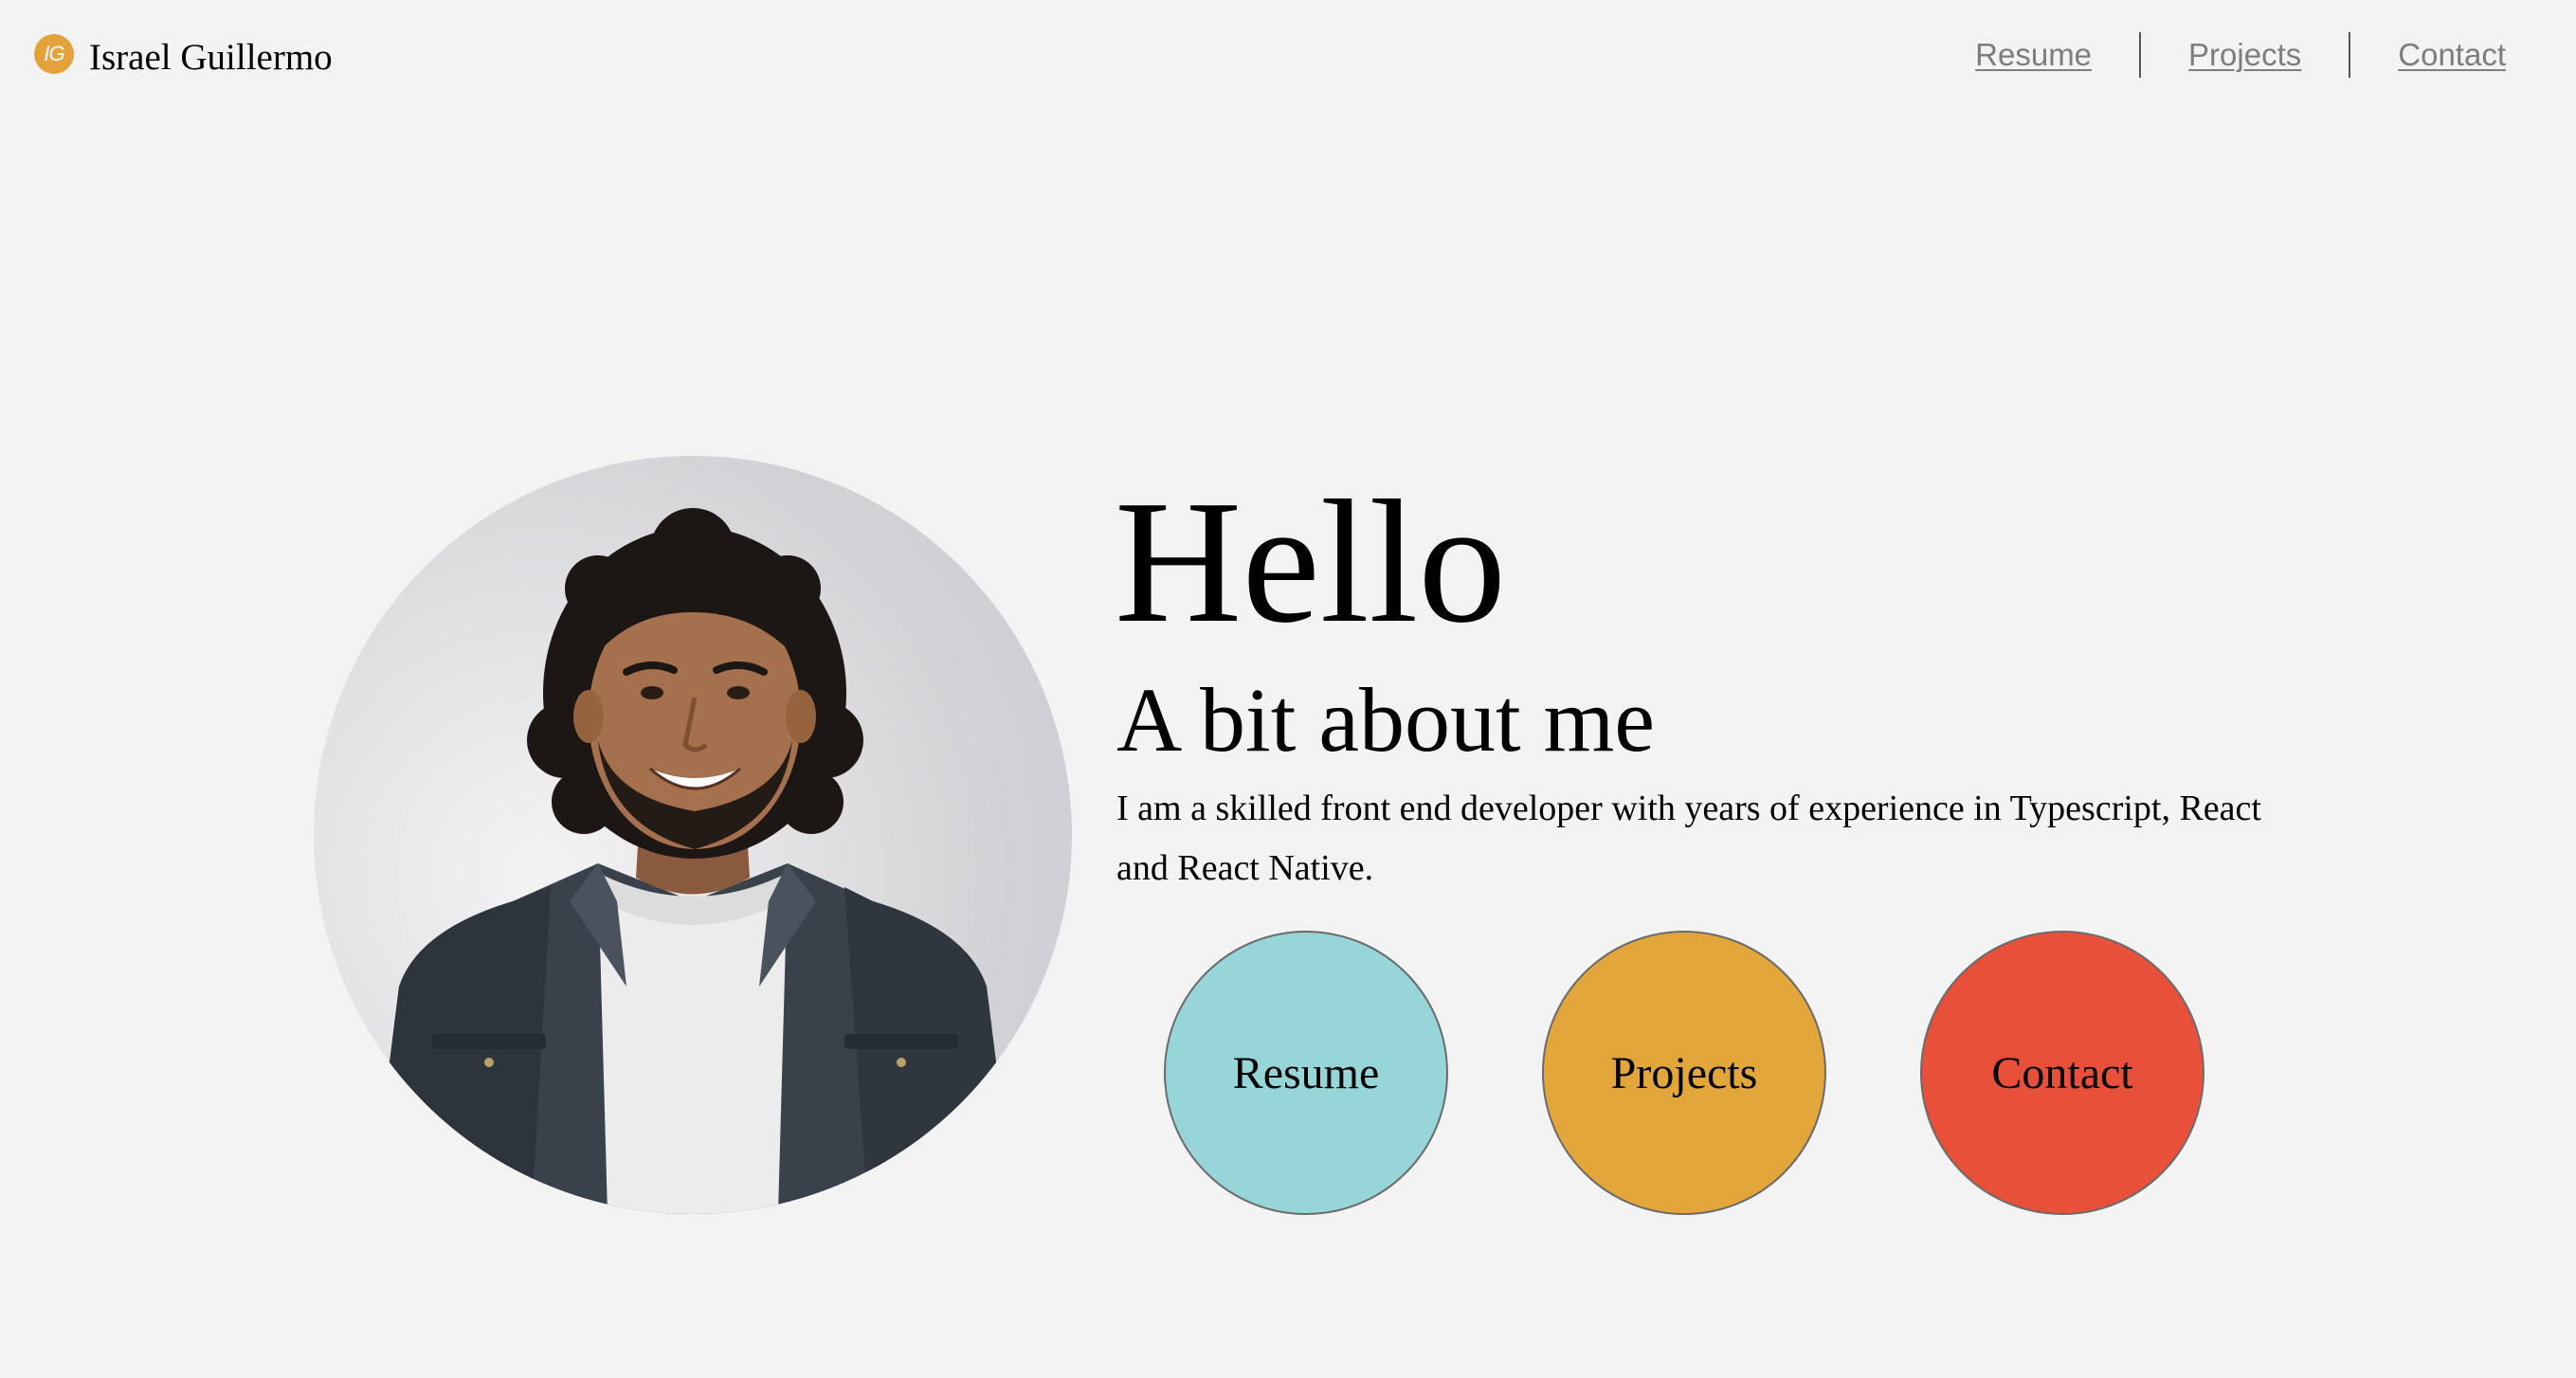  Describe the element at coordinates (211, 57) in the screenshot. I see `brand-name: Israel Guillermo` at that location.